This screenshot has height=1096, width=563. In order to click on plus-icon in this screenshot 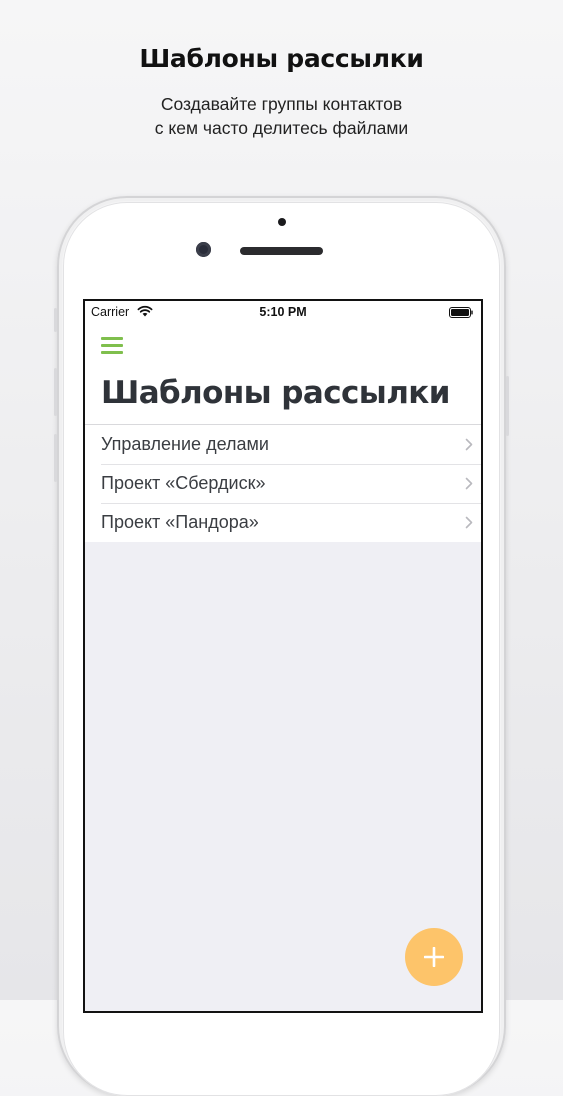, I will do `click(434, 957)`.